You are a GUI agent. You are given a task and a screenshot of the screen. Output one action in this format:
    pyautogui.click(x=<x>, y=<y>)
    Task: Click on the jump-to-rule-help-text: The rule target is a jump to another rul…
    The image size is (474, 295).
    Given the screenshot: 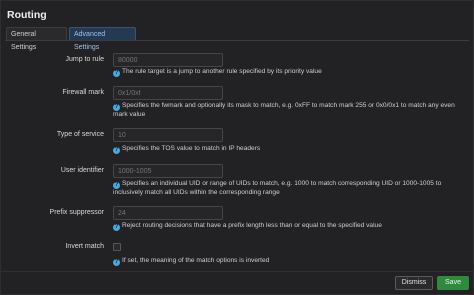 What is the action you would take?
    pyautogui.click(x=222, y=71)
    